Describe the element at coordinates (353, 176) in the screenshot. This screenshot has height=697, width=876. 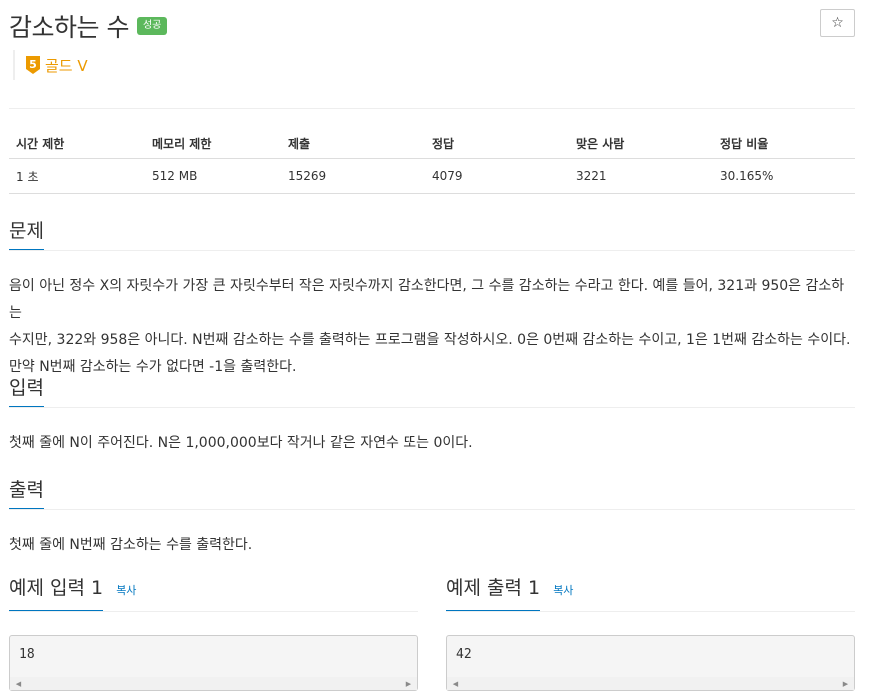
I see `submissions-value: 15269` at that location.